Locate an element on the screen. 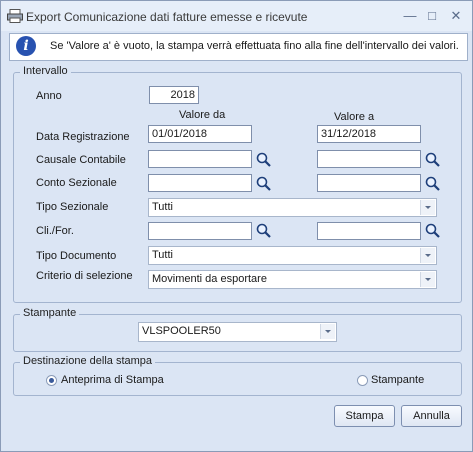  tipo-sezionale-select: Tutti is located at coordinates (292, 207).